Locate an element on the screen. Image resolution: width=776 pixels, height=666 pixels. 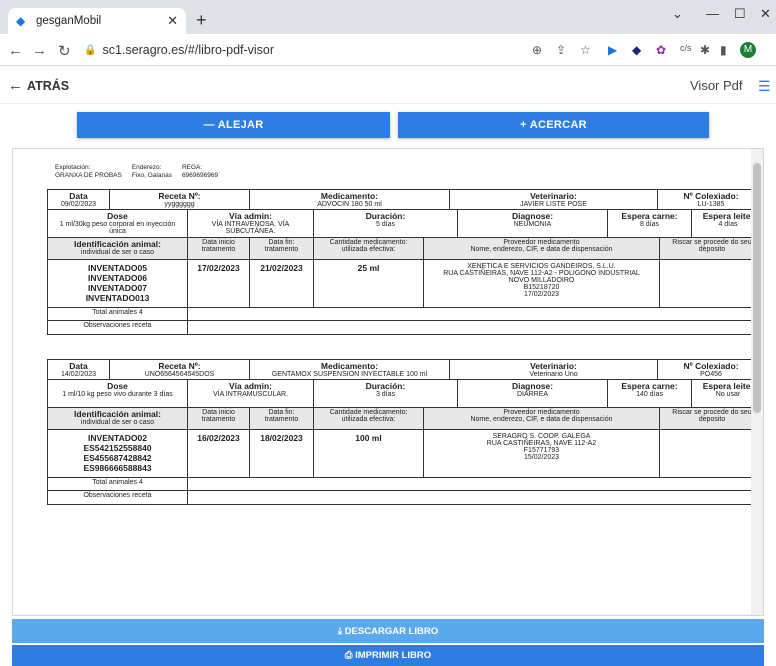
share-icon: ⇪ is located at coordinates (561, 50).